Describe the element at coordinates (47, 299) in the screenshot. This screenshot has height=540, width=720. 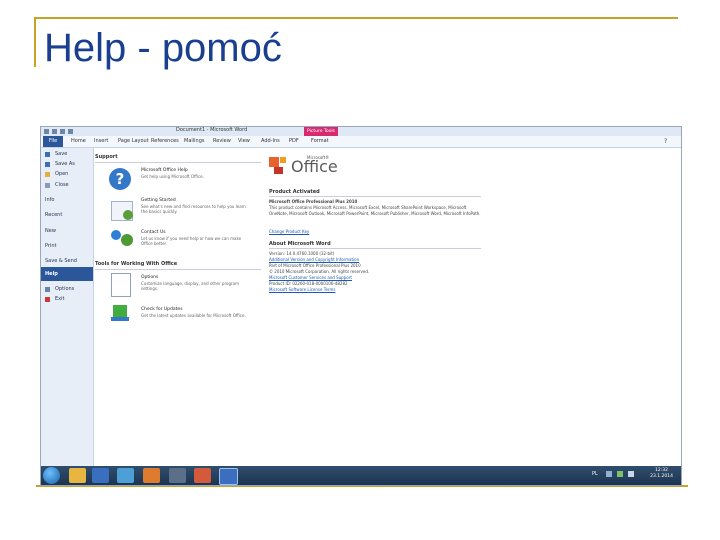
I see `exit-icon` at that location.